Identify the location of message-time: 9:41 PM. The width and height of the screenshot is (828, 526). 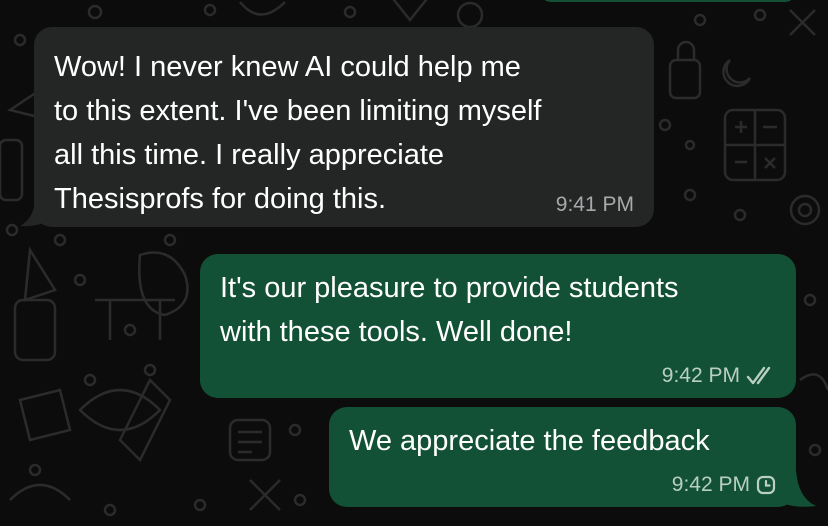
(594, 204).